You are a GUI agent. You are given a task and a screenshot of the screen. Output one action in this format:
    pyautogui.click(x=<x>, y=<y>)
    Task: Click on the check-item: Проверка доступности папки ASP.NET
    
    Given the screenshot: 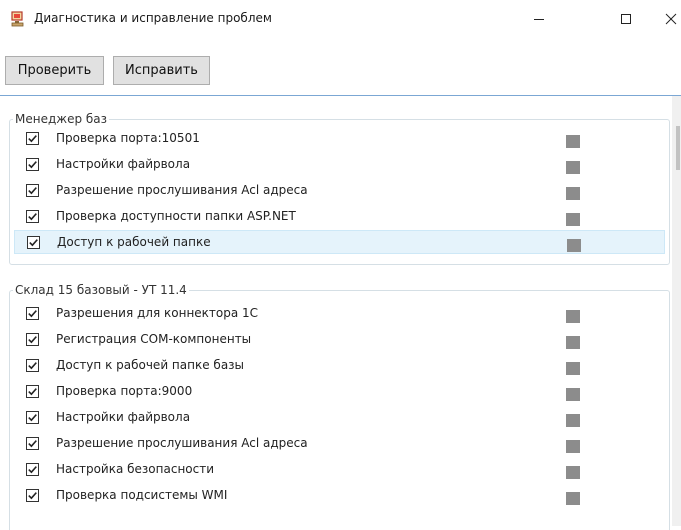 What is the action you would take?
    pyautogui.click(x=339, y=217)
    